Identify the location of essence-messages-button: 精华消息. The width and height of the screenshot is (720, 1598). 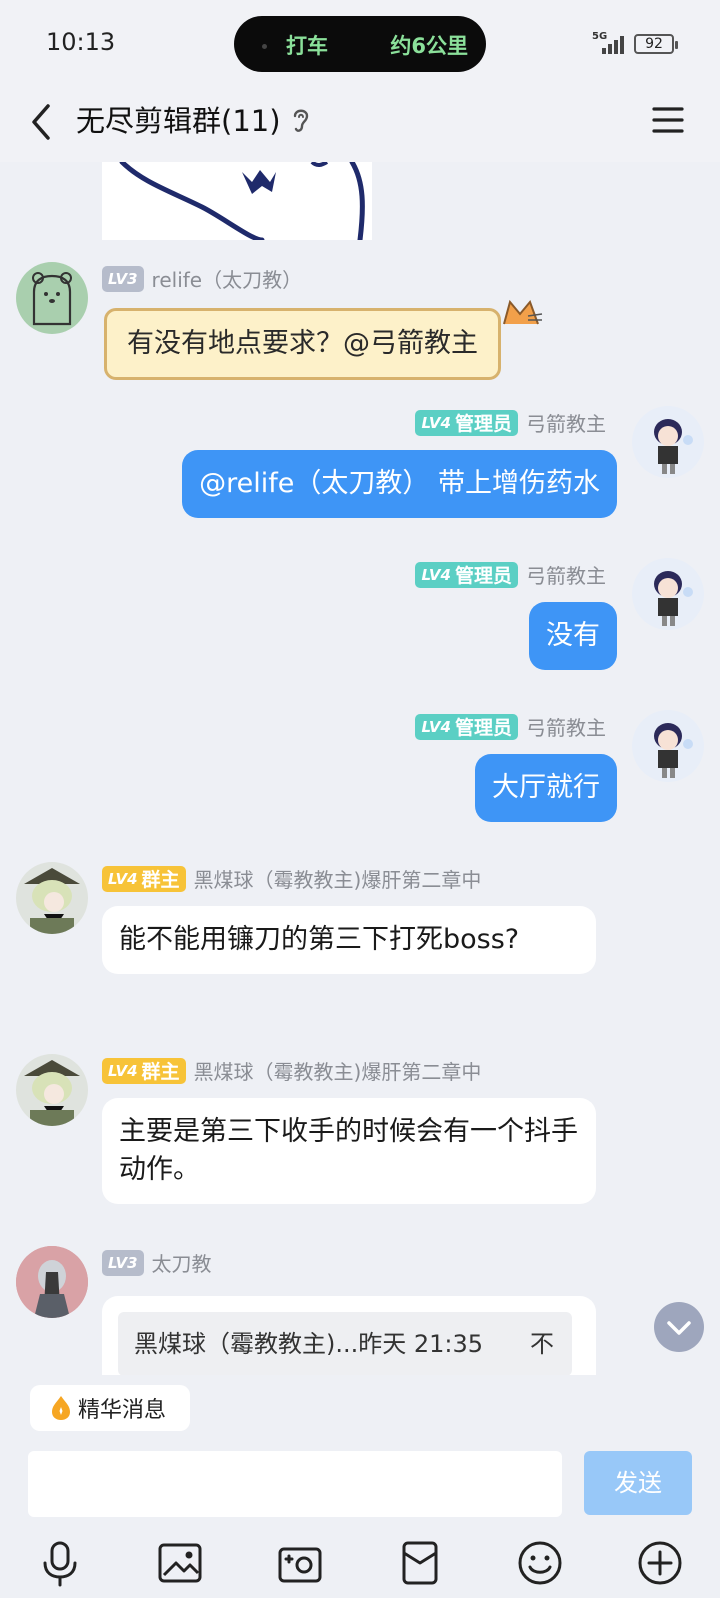
(110, 1408).